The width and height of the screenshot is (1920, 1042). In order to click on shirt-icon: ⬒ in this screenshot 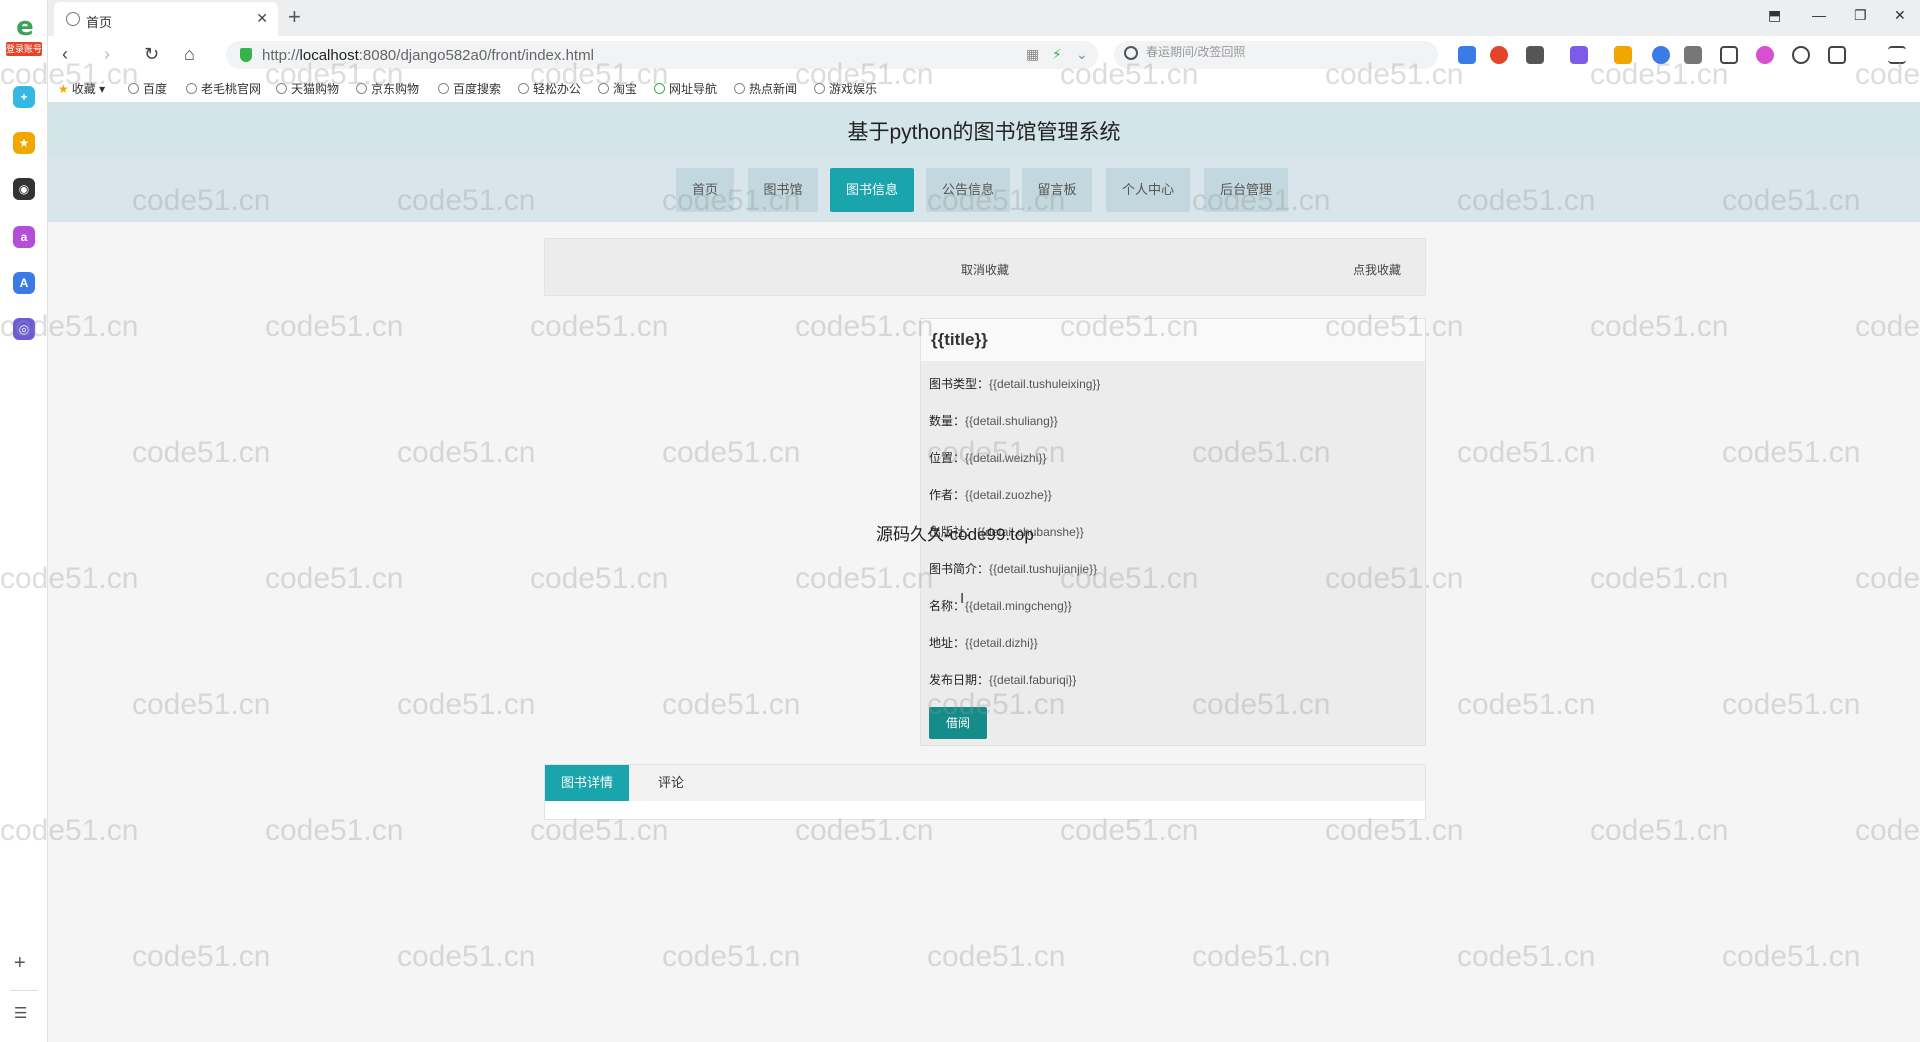, I will do `click(1774, 15)`.